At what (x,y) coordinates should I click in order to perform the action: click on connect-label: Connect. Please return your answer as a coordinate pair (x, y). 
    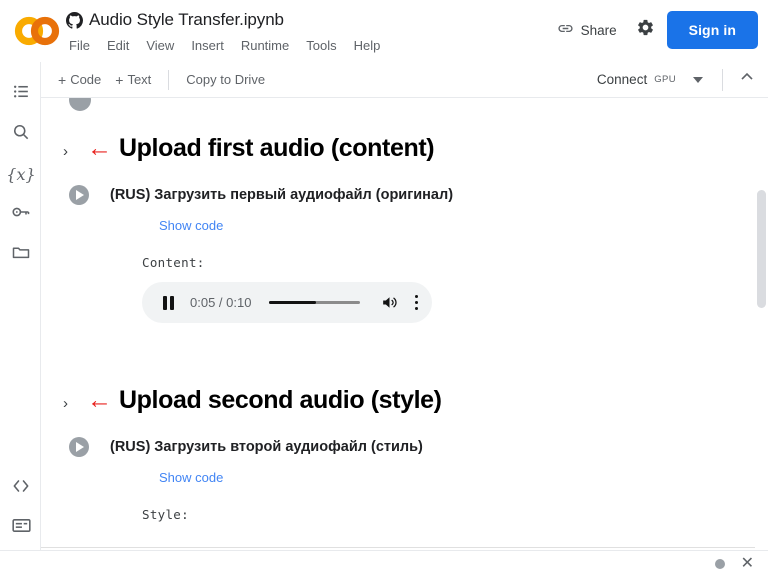
    Looking at the image, I should click on (622, 79).